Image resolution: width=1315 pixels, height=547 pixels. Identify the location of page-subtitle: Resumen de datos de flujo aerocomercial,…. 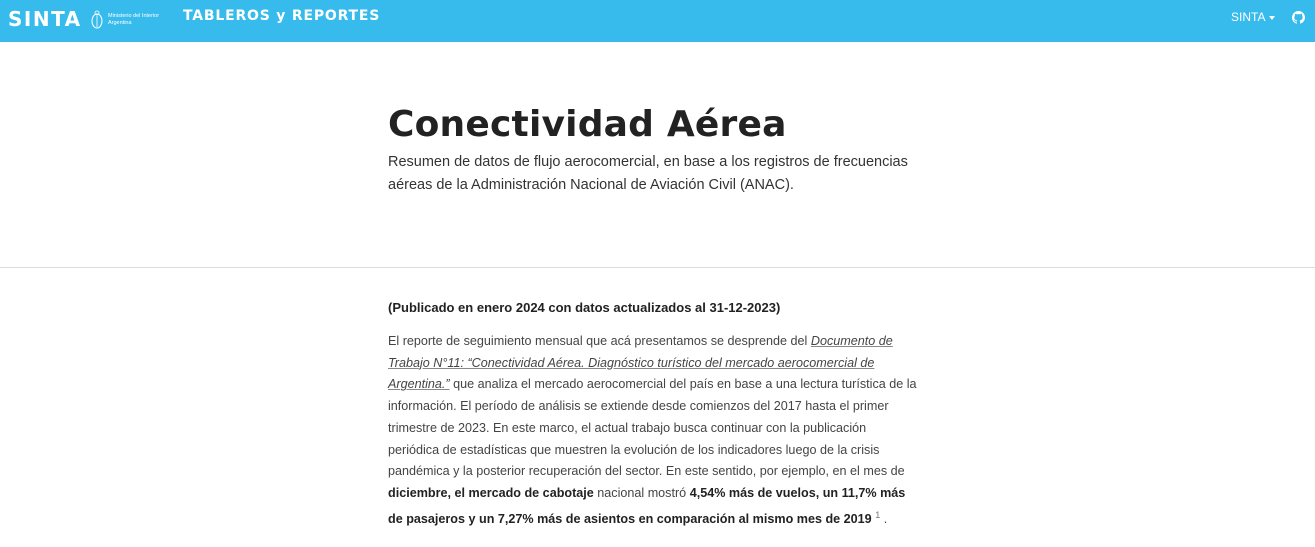
(648, 173).